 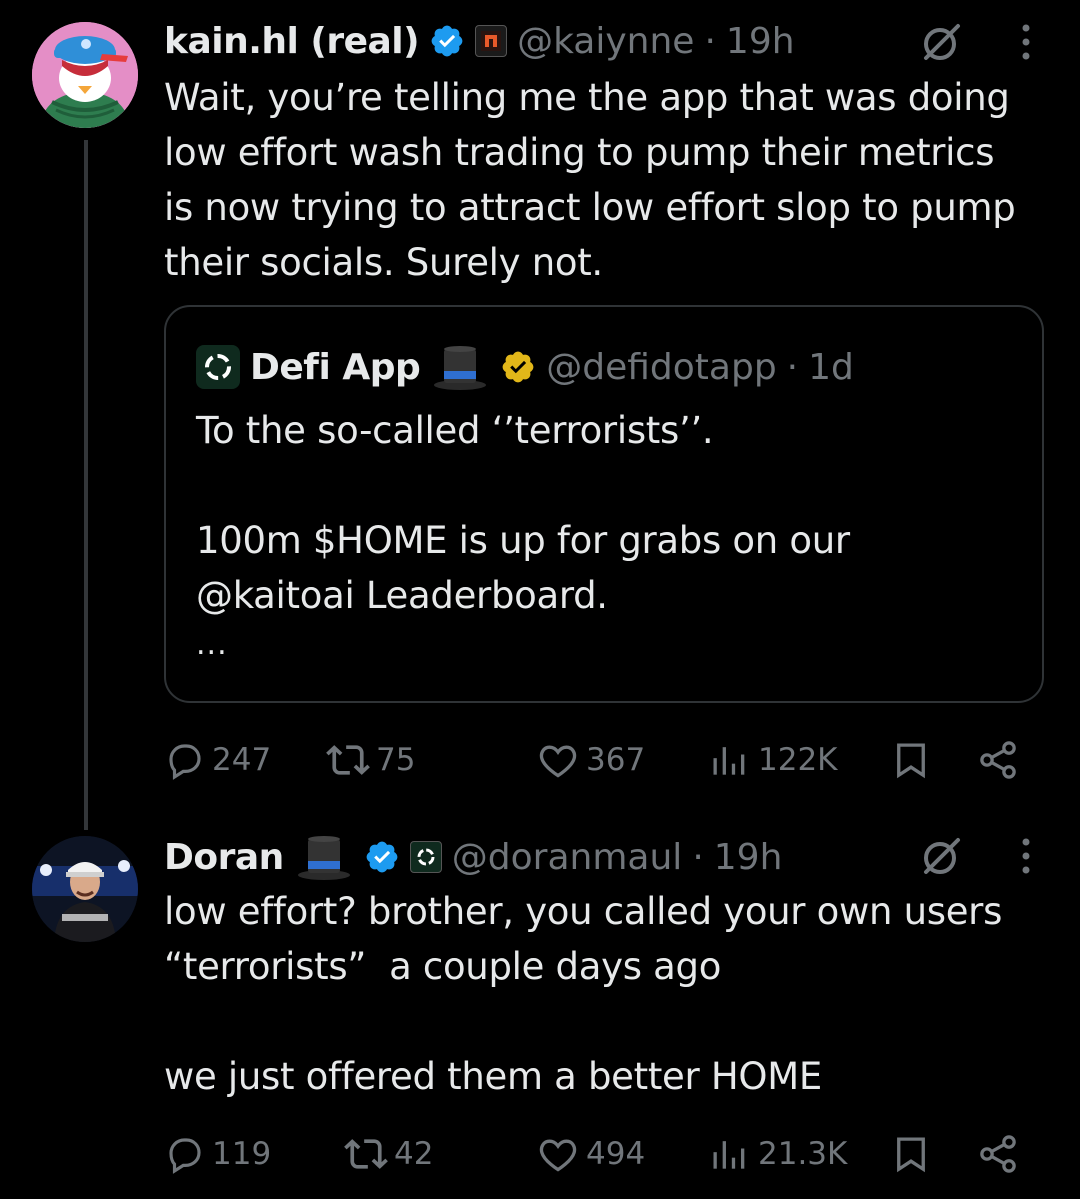 I want to click on author-name: Doran, so click(x=224, y=857).